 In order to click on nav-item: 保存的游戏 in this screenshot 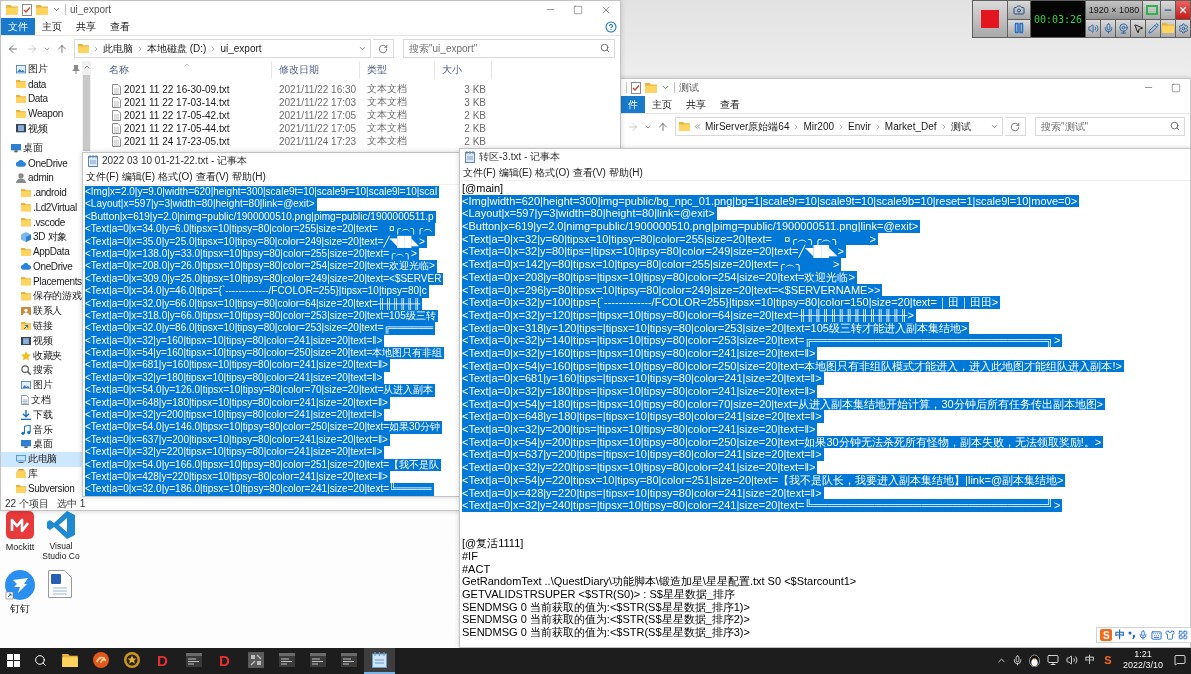, I will do `click(41, 296)`.